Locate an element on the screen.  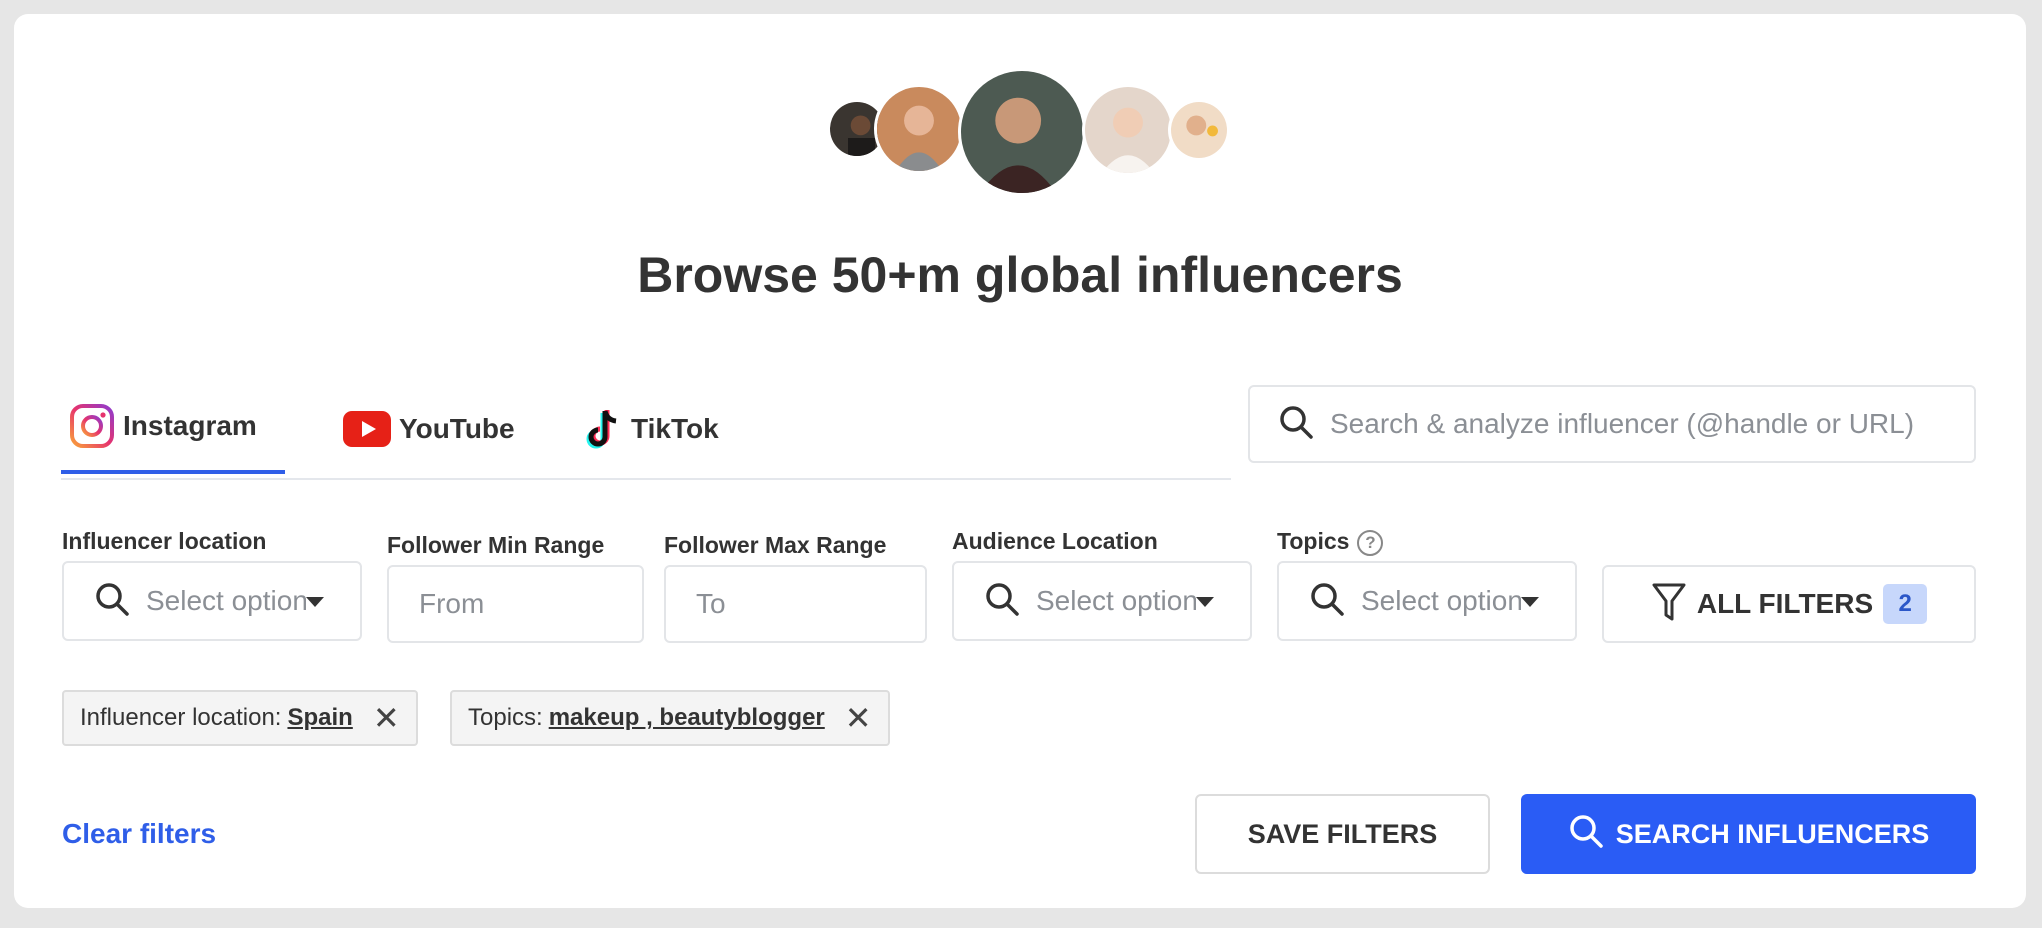
filter-chip-location: Influencer location: Spain ✕ is located at coordinates (240, 718).